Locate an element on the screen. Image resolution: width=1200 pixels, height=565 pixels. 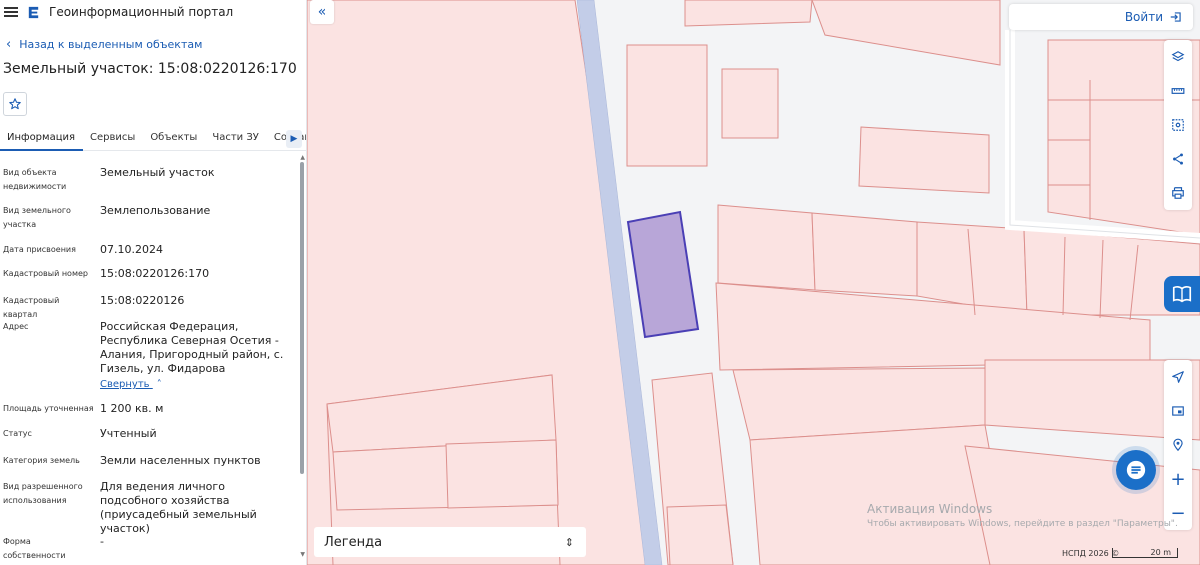
scale-bar: 20 m is located at coordinates (1145, 553).